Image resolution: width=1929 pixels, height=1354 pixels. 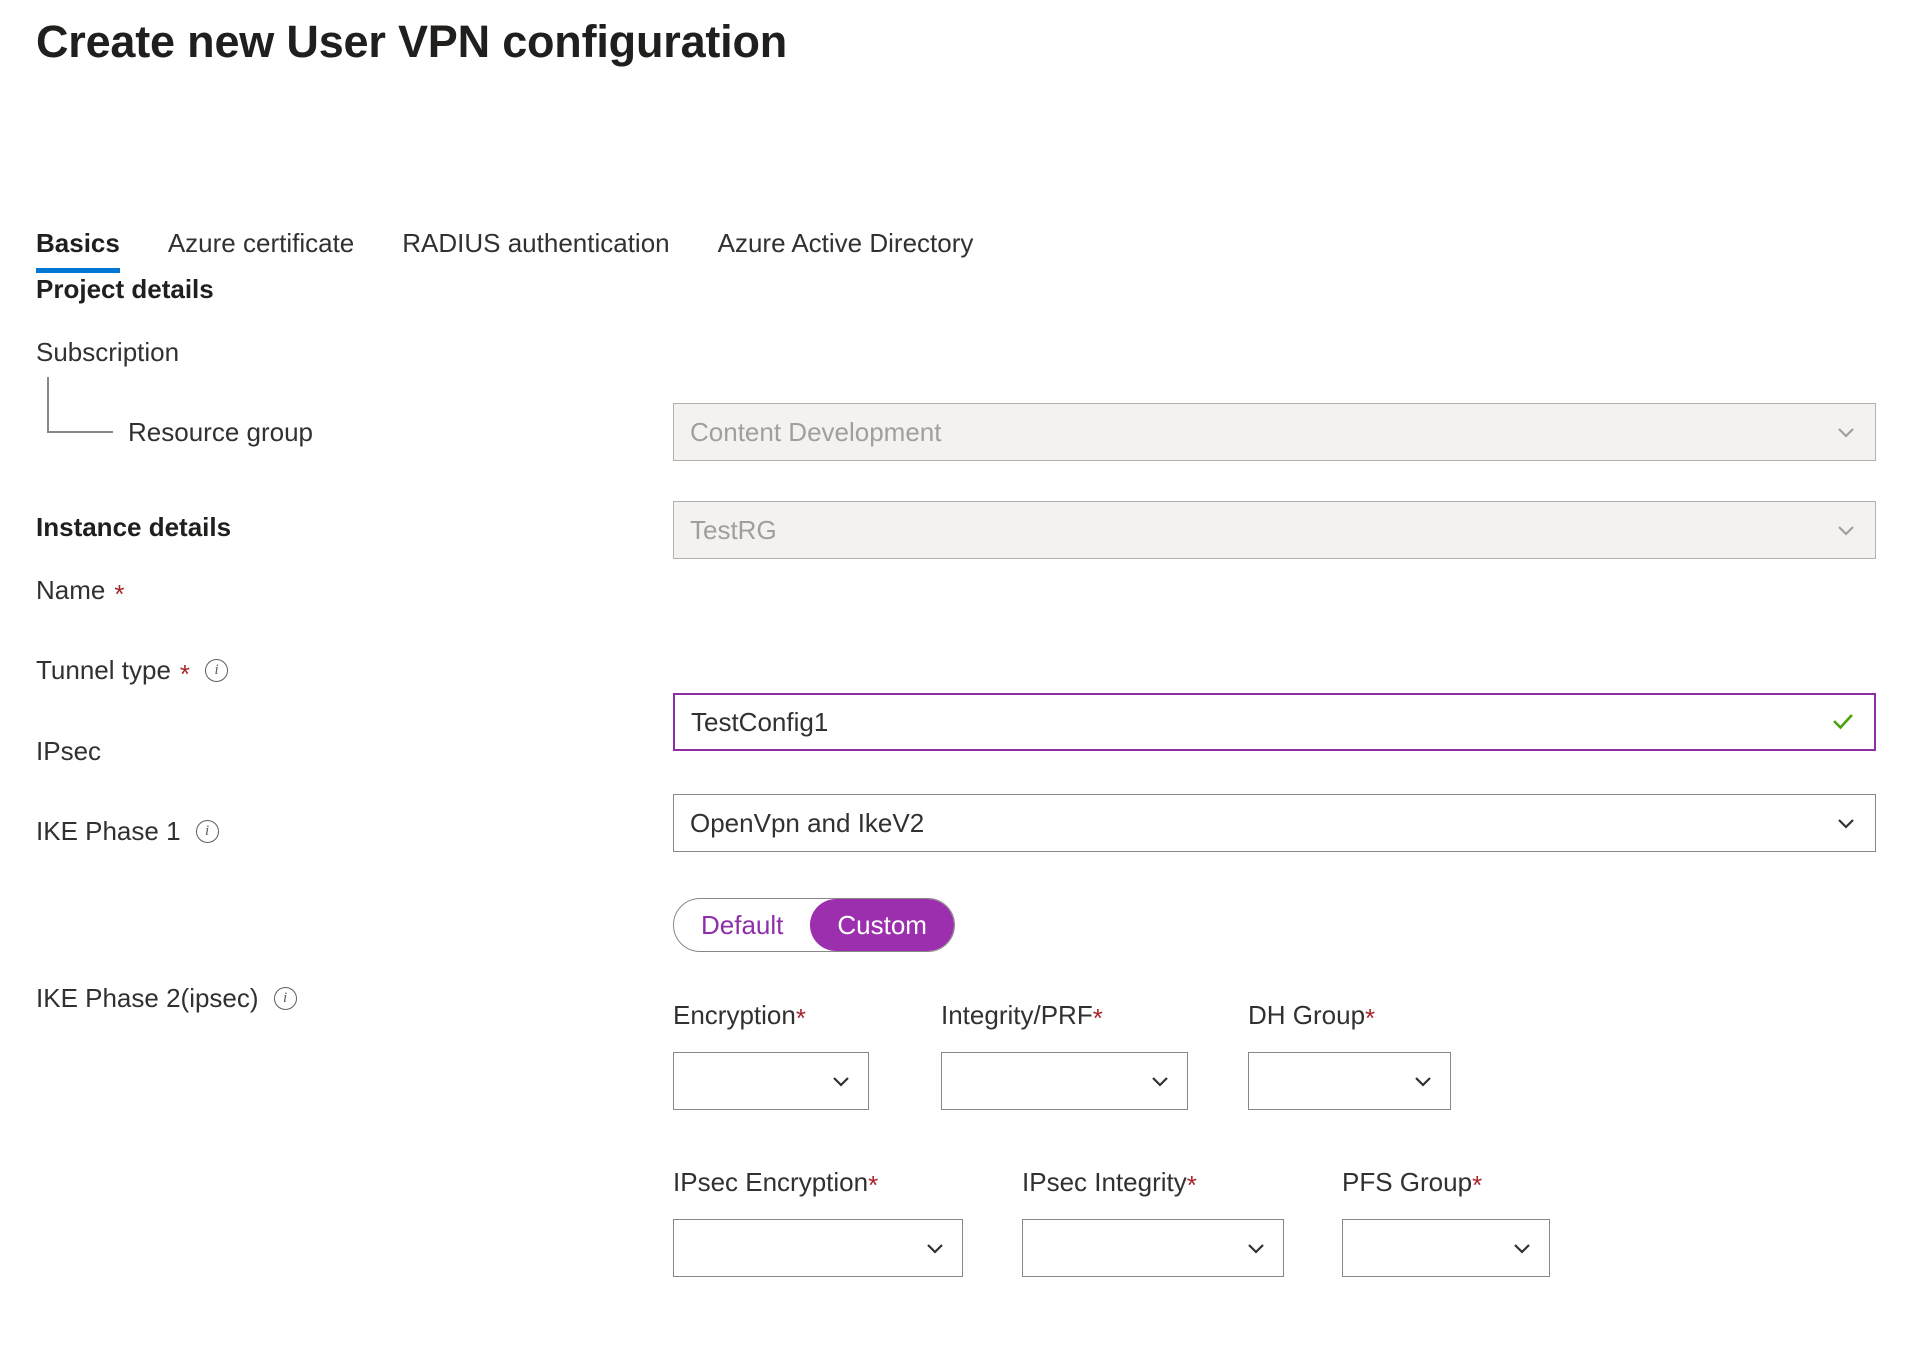 What do you see at coordinates (734, 1015) in the screenshot?
I see `encryption-label-text: Encryption` at bounding box center [734, 1015].